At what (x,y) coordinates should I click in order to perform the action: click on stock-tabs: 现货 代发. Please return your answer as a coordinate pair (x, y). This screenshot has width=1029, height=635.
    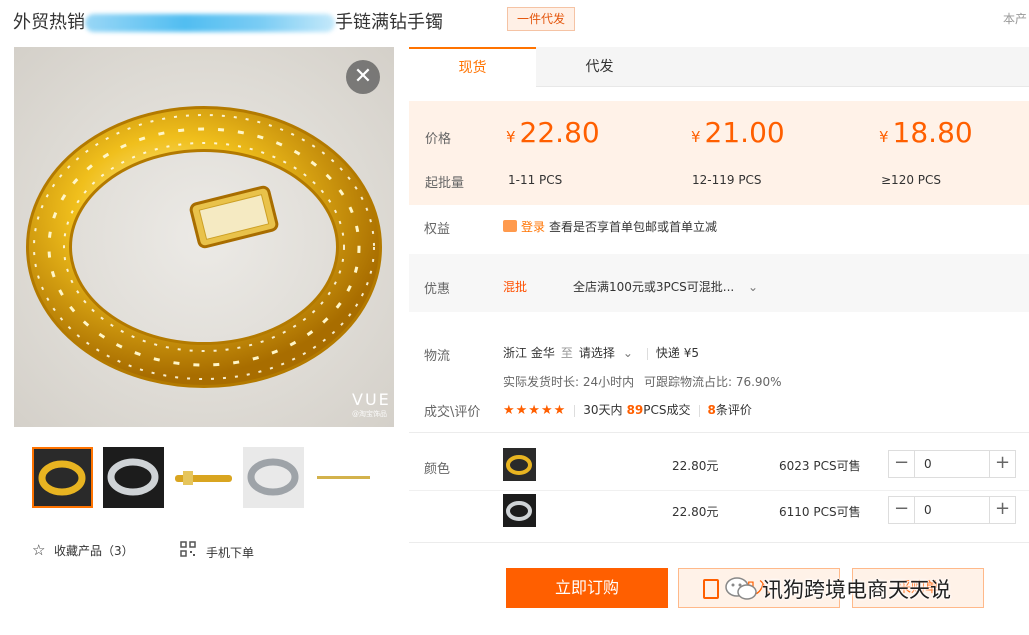
    Looking at the image, I should click on (719, 67).